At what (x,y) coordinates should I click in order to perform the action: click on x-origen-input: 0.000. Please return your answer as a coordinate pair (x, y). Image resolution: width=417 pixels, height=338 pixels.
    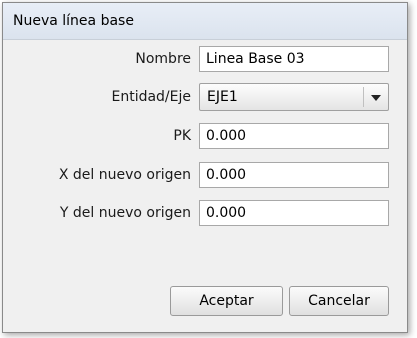
    Looking at the image, I should click on (294, 175).